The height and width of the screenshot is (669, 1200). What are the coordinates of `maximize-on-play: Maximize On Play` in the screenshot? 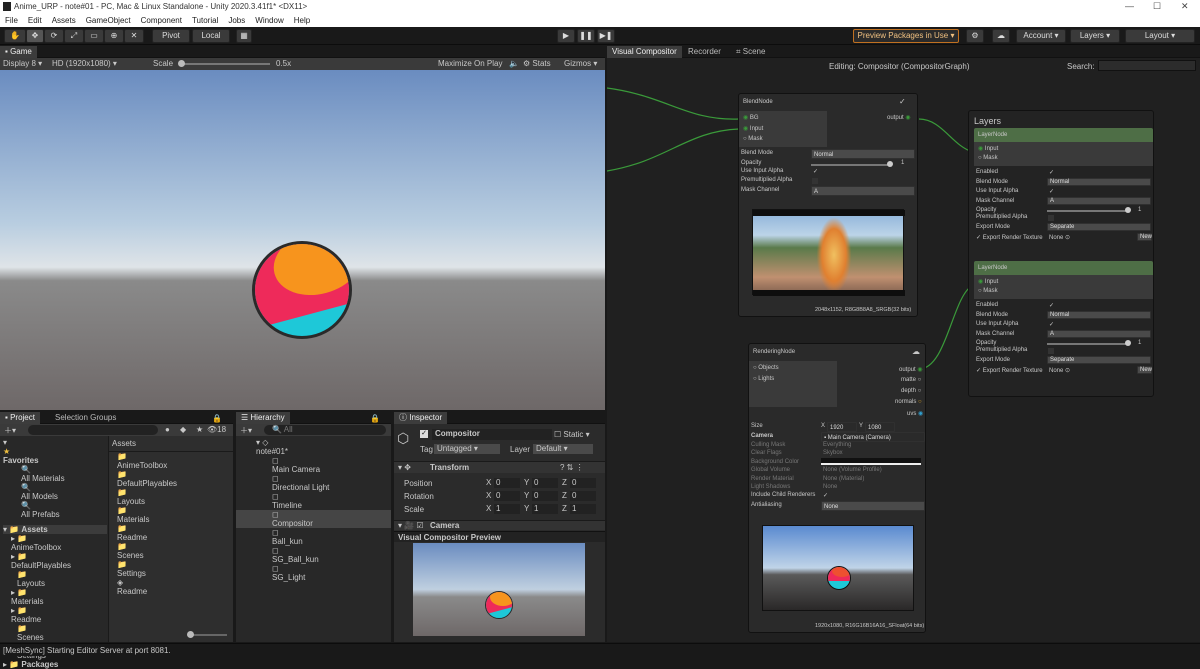 It's located at (470, 63).